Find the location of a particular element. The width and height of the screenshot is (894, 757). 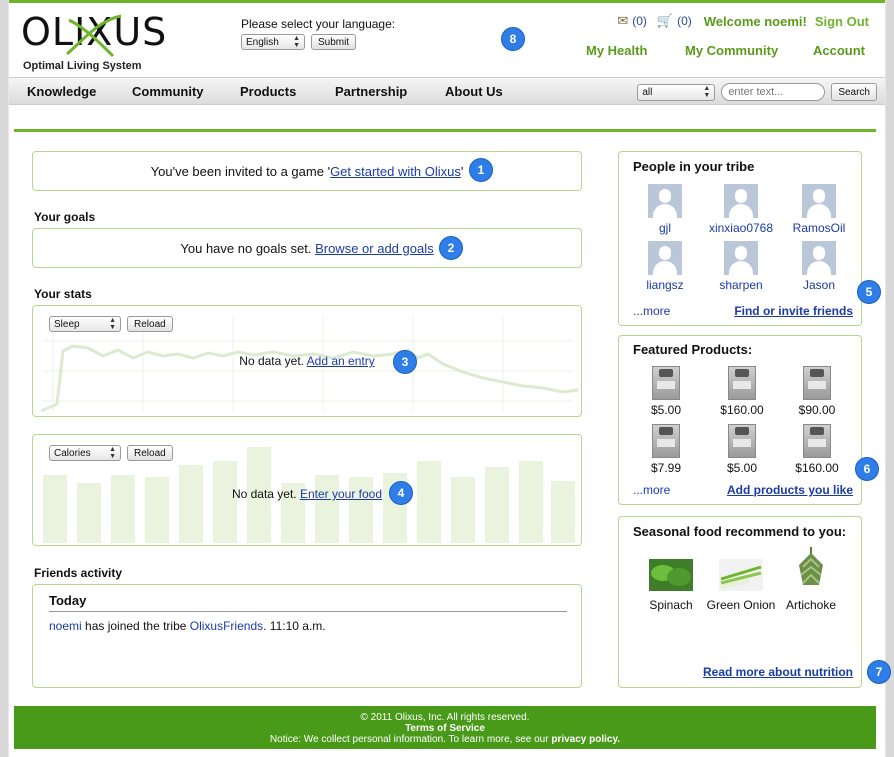

content-divider is located at coordinates (445, 130).